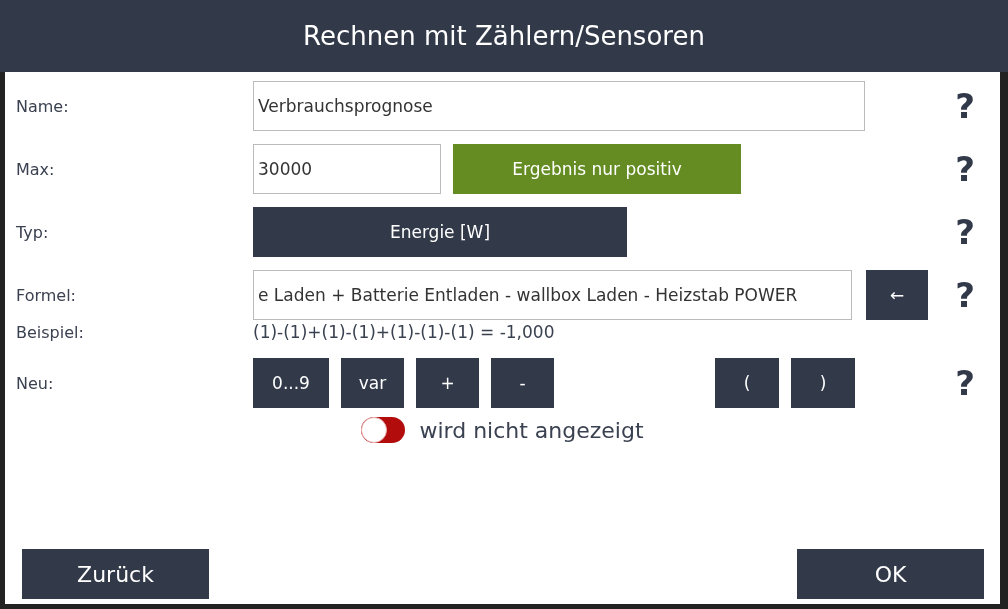  I want to click on example-result: (1)-(1)+(1)-(1)+(1)-(1)-(1) = -1,000, so click(404, 332).